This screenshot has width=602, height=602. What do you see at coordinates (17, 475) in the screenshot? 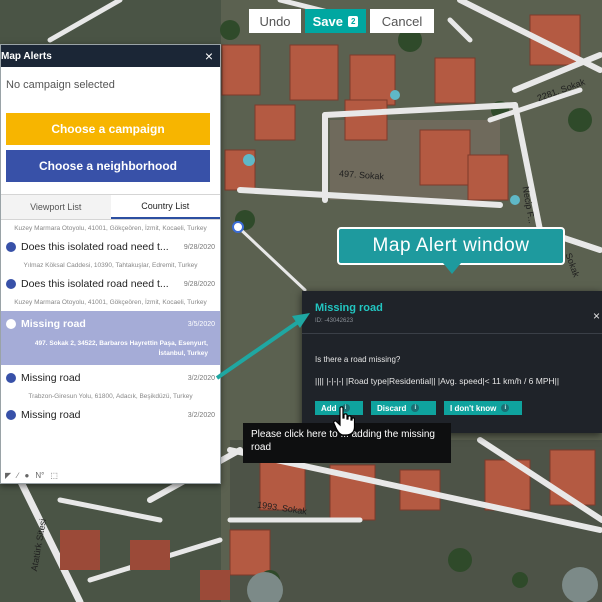
I see `ruler-icon: ∕` at bounding box center [17, 475].